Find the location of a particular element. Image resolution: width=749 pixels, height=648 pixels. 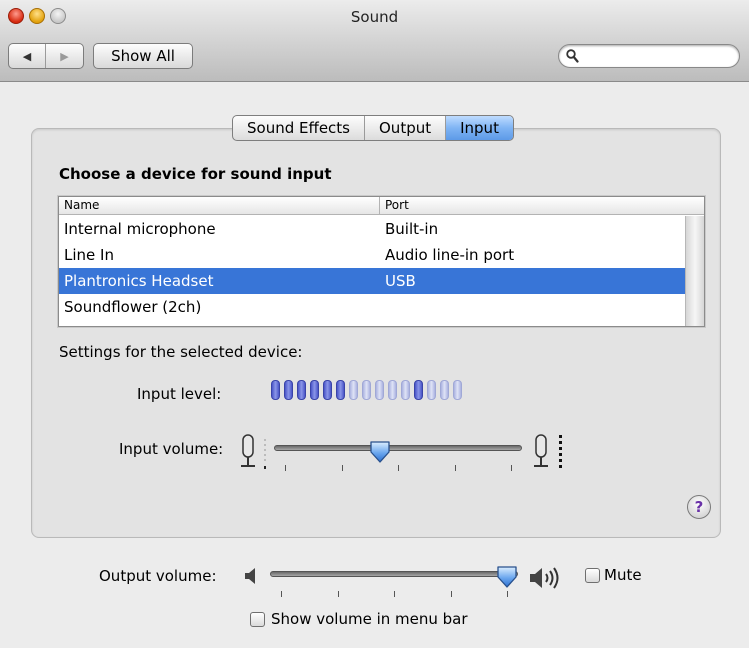

settings-label: Settings for the selected device: is located at coordinates (181, 352).